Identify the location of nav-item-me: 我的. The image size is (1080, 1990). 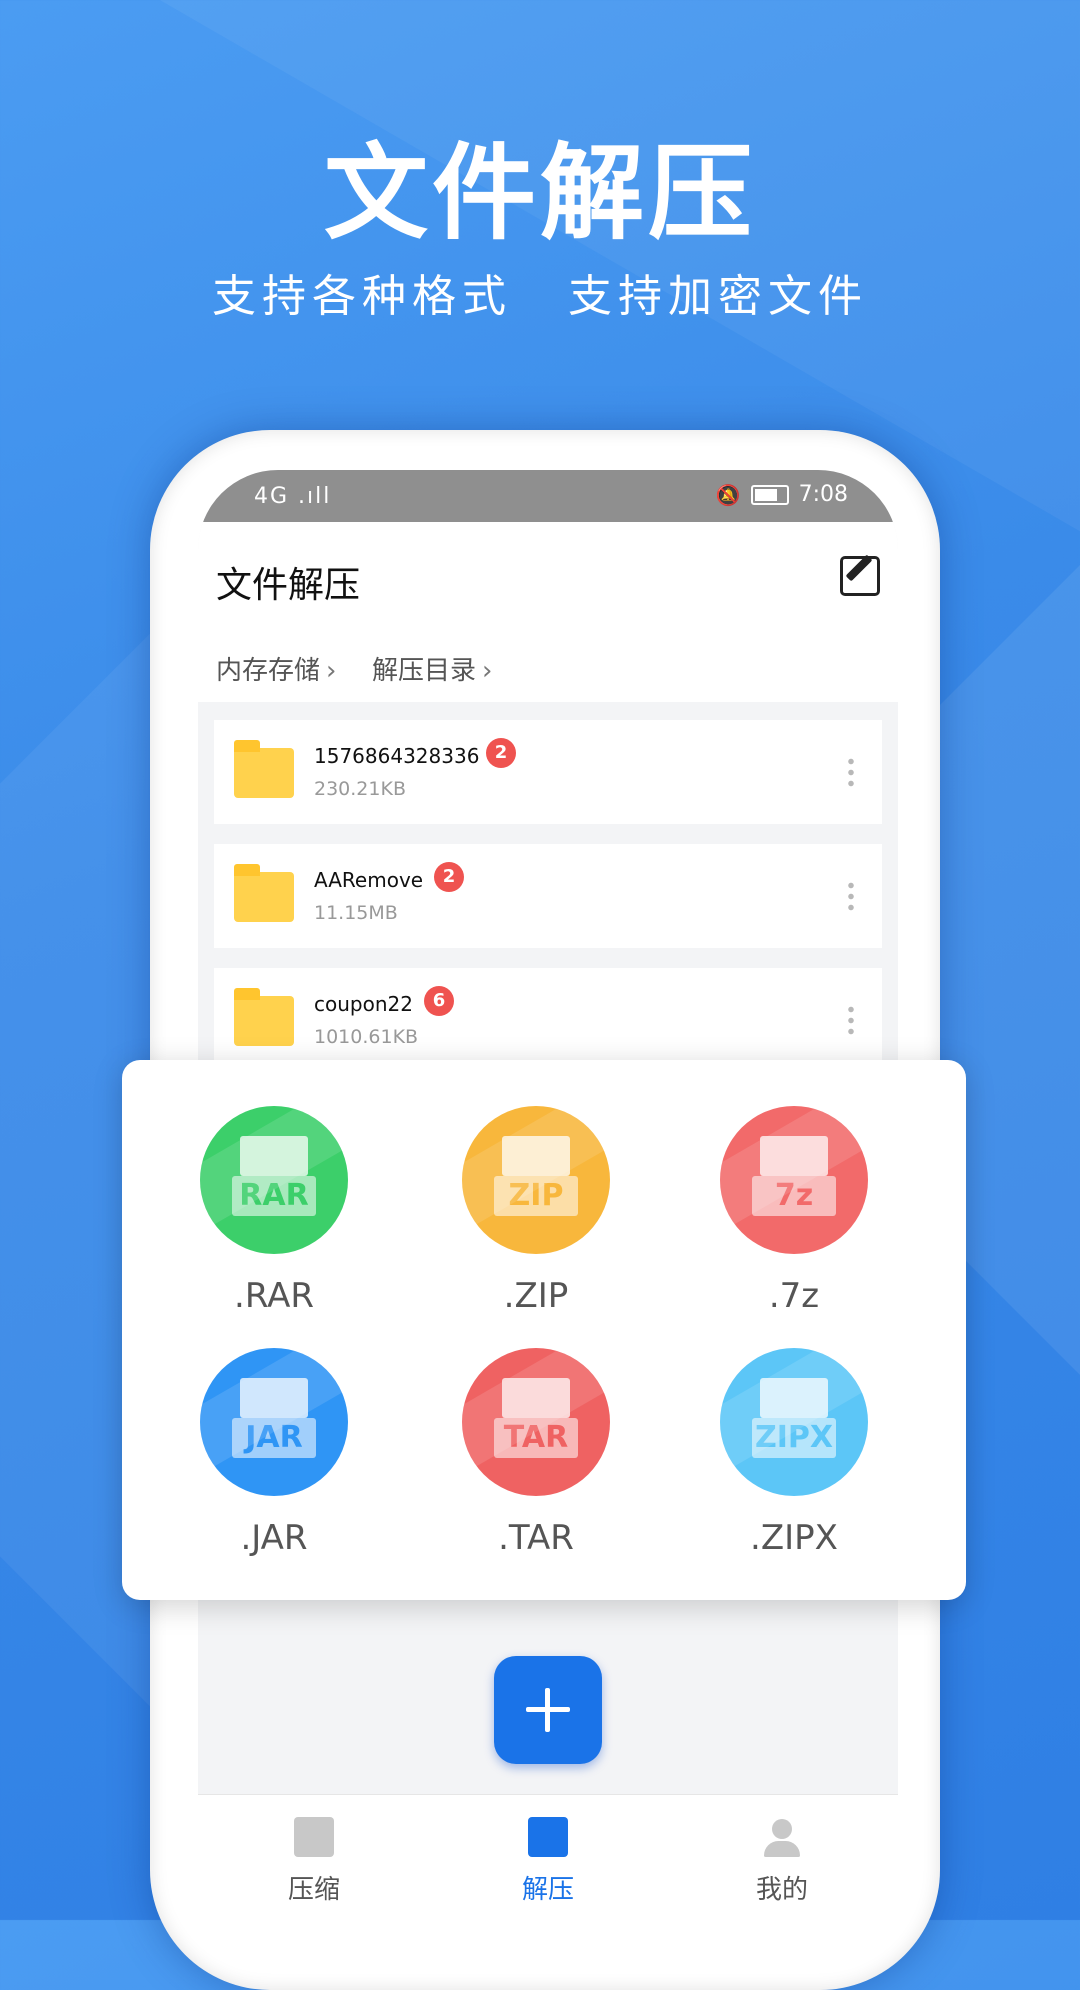
(782, 1858).